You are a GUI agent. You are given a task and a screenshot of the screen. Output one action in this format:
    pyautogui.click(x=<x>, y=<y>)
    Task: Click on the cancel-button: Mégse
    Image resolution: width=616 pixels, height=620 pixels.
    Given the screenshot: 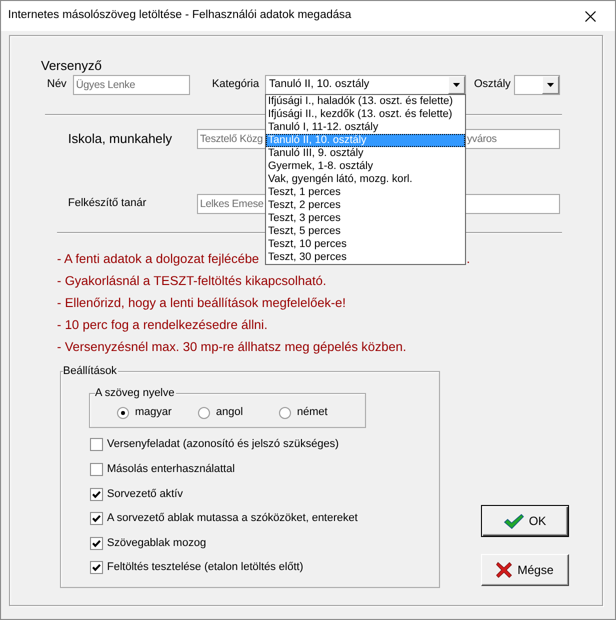 What is the action you would take?
    pyautogui.click(x=525, y=570)
    